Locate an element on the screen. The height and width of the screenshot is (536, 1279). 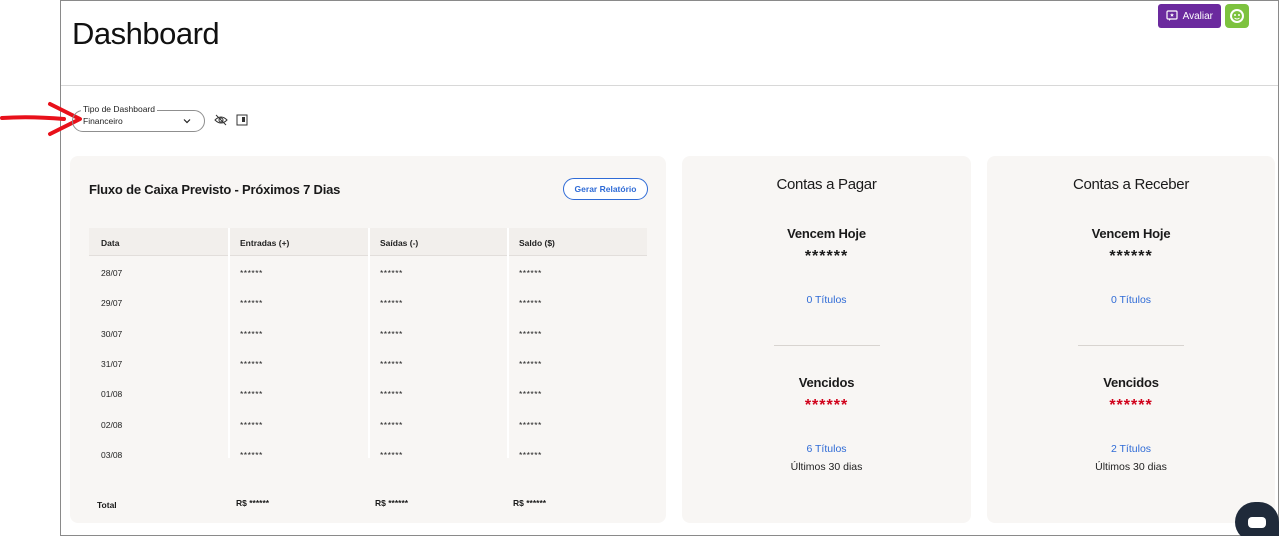
chevron-down-icon is located at coordinates (187, 121).